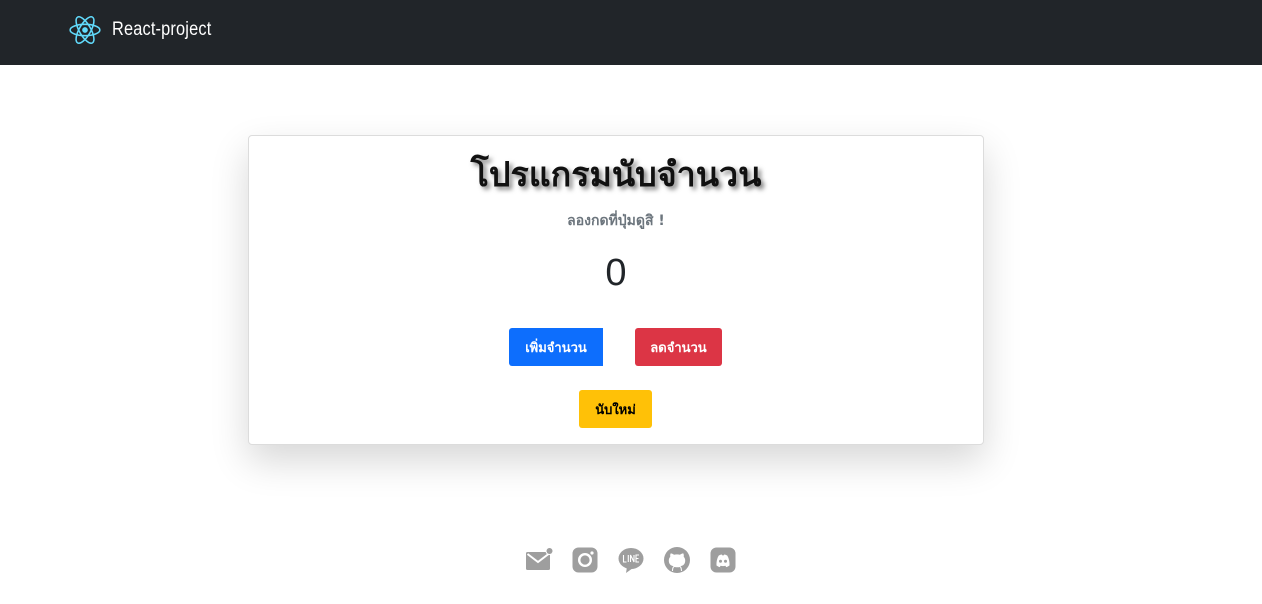  Describe the element at coordinates (616, 175) in the screenshot. I see `page-title: โปรแกรมนับจำนวน` at that location.